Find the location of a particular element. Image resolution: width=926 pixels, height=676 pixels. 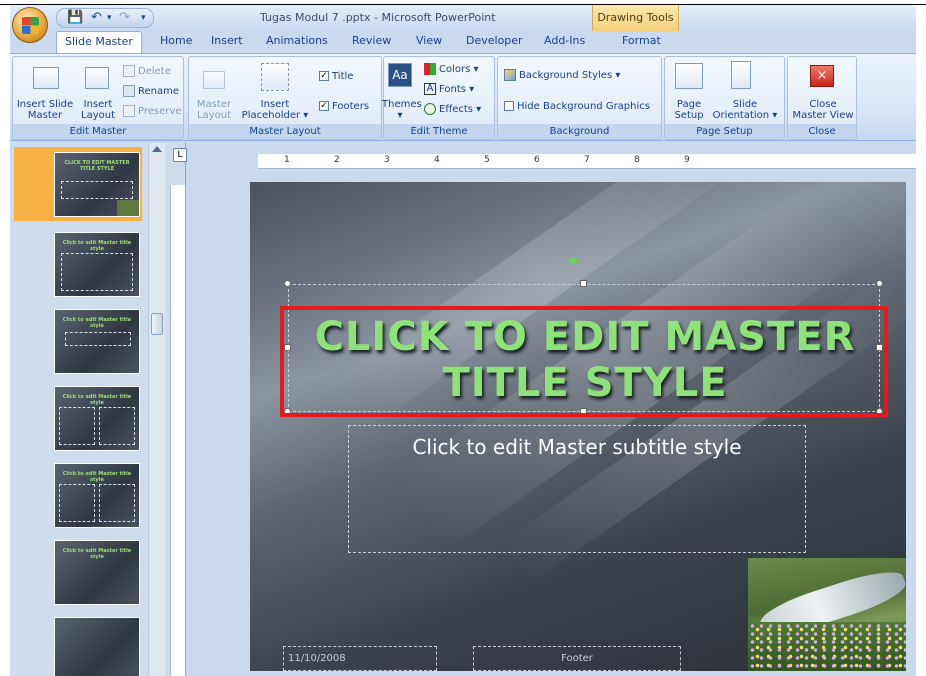

rename-button: Rename is located at coordinates (151, 91).